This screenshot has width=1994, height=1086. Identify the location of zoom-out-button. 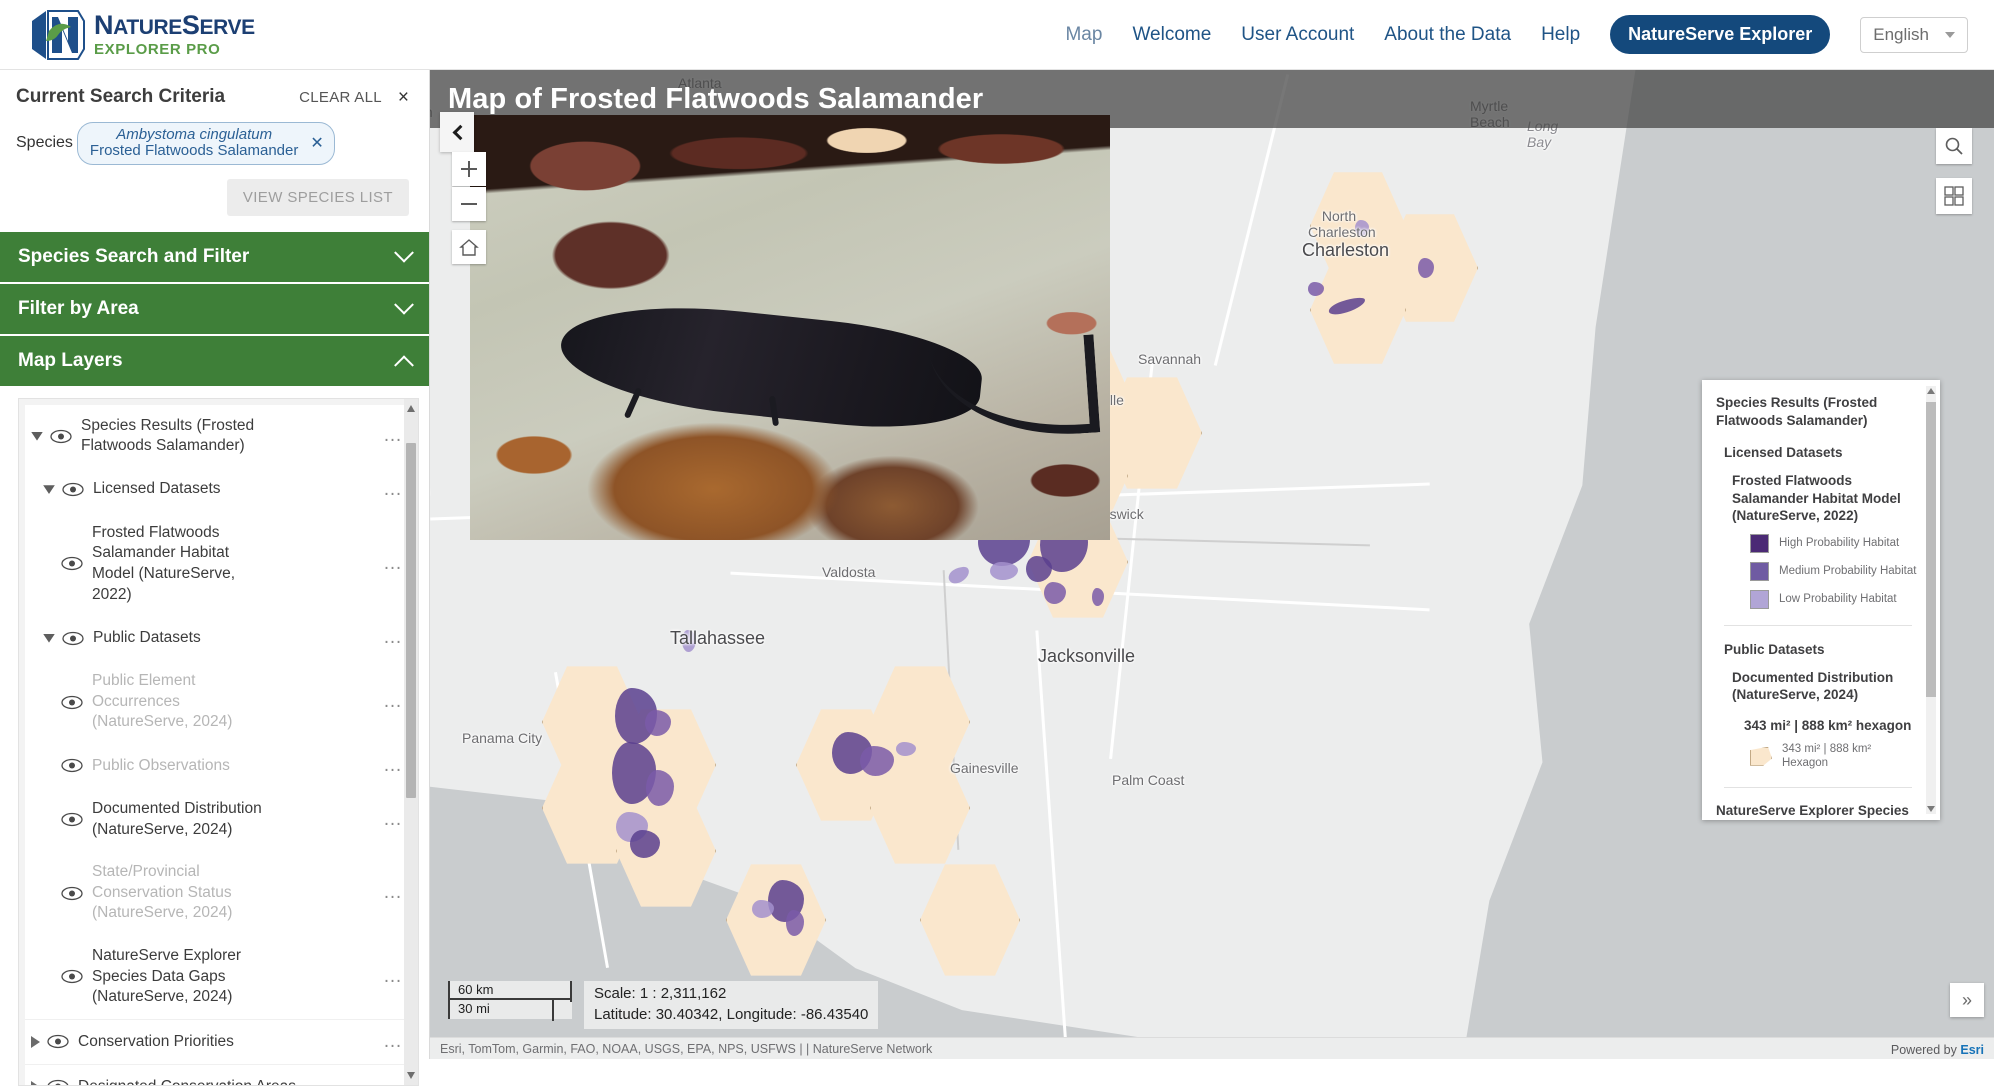
(469, 204).